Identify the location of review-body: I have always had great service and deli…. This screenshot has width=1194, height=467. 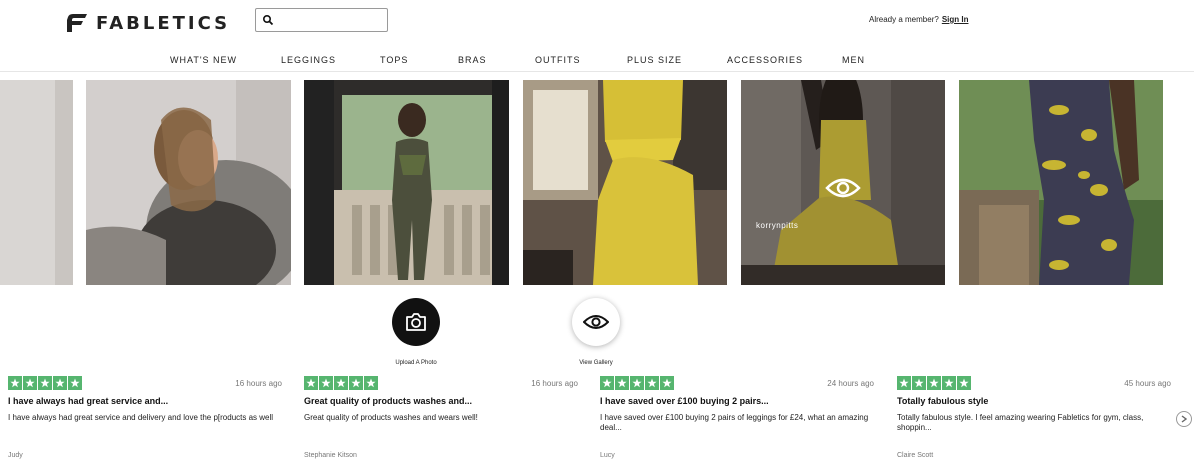
(141, 417).